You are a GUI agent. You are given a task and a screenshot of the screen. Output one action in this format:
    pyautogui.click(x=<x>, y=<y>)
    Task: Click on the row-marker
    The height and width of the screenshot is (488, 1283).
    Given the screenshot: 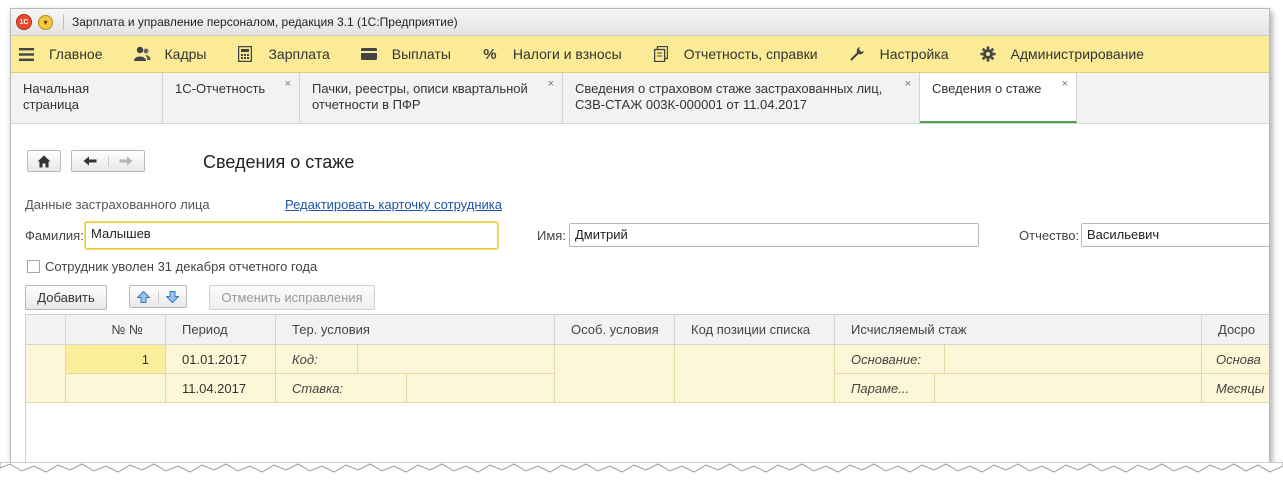 What is the action you would take?
    pyautogui.click(x=46, y=374)
    